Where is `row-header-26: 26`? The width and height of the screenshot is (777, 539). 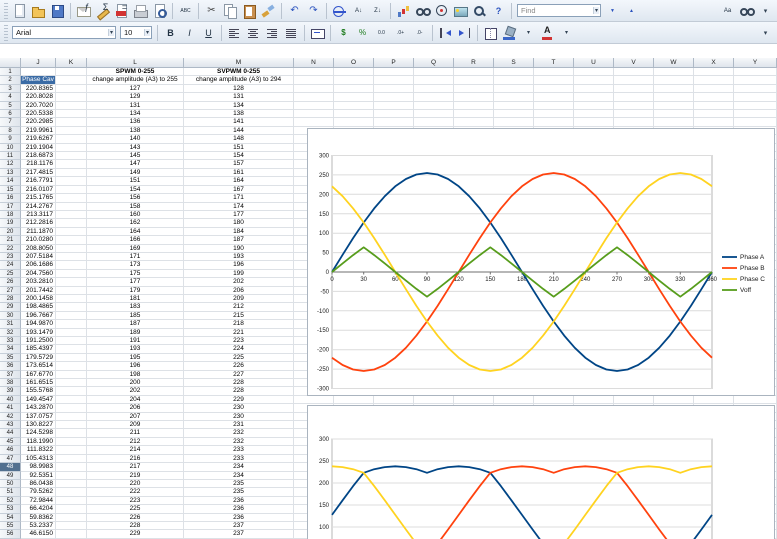
row-header-26: 26 is located at coordinates (10, 282).